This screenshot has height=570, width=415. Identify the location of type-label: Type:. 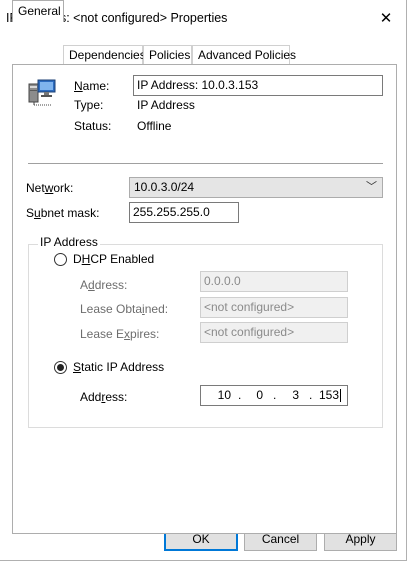
(89, 105).